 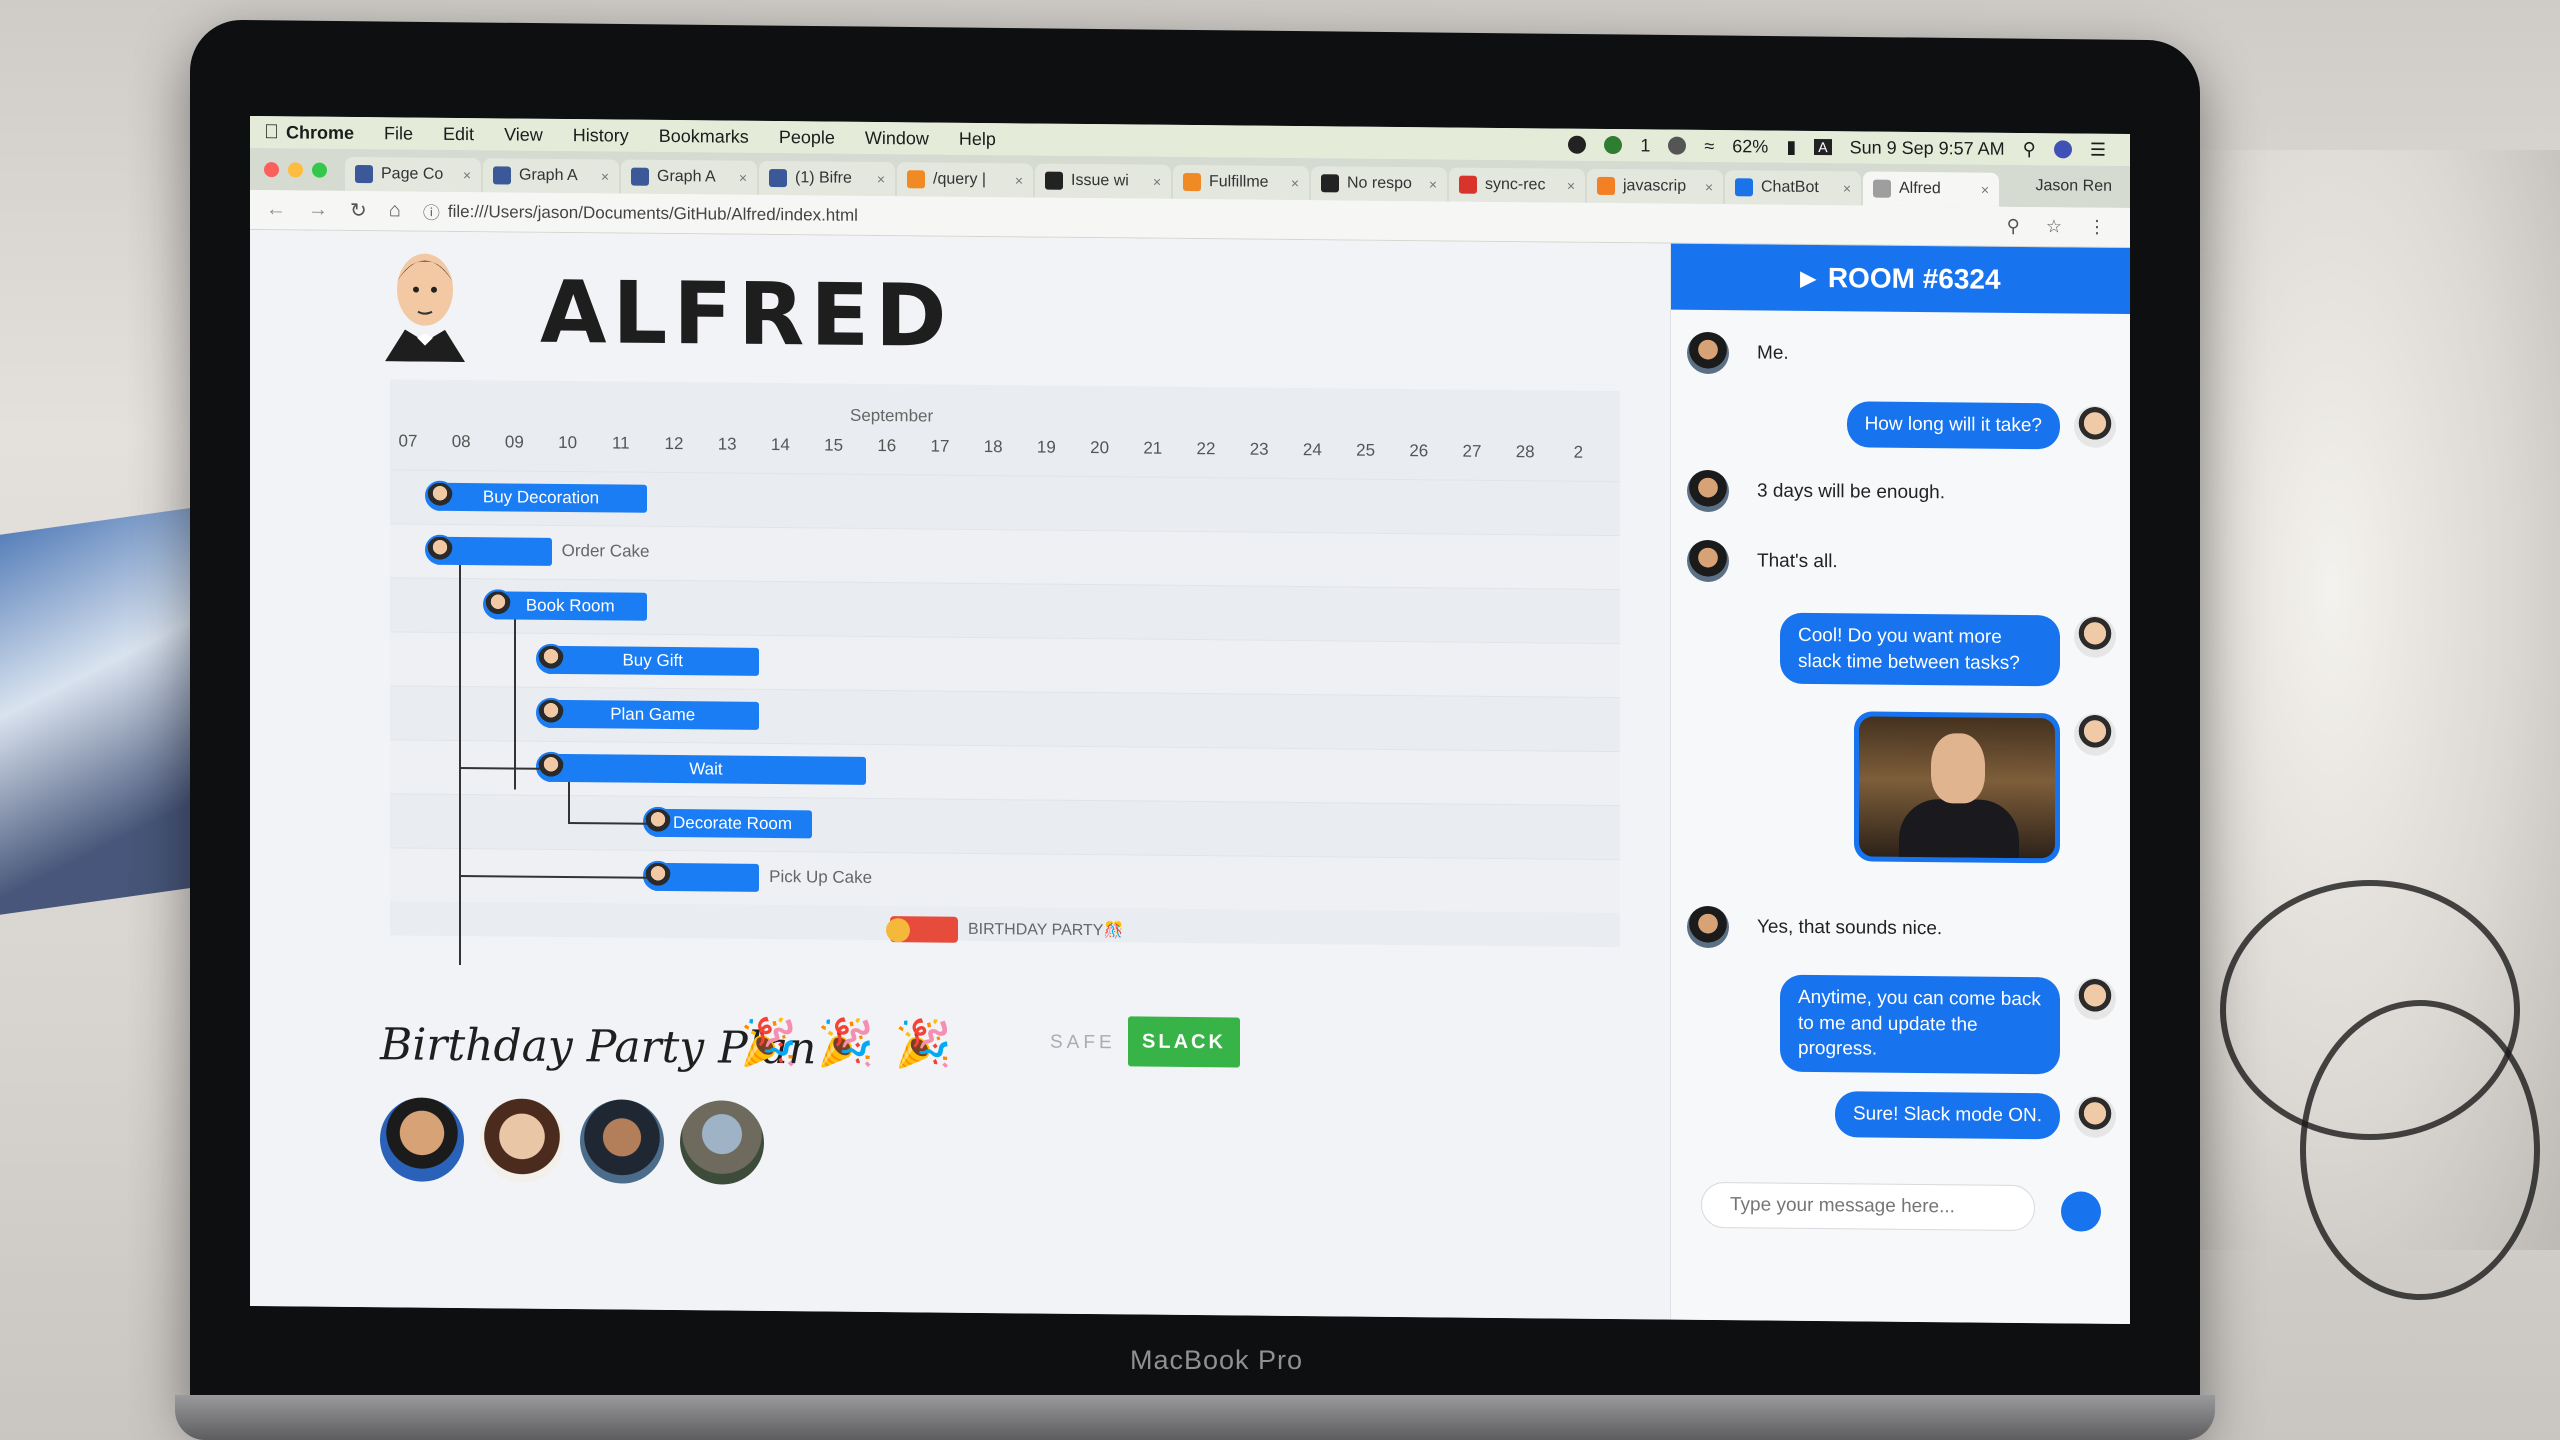 What do you see at coordinates (1823, 147) in the screenshot?
I see `input-source-icon: A` at bounding box center [1823, 147].